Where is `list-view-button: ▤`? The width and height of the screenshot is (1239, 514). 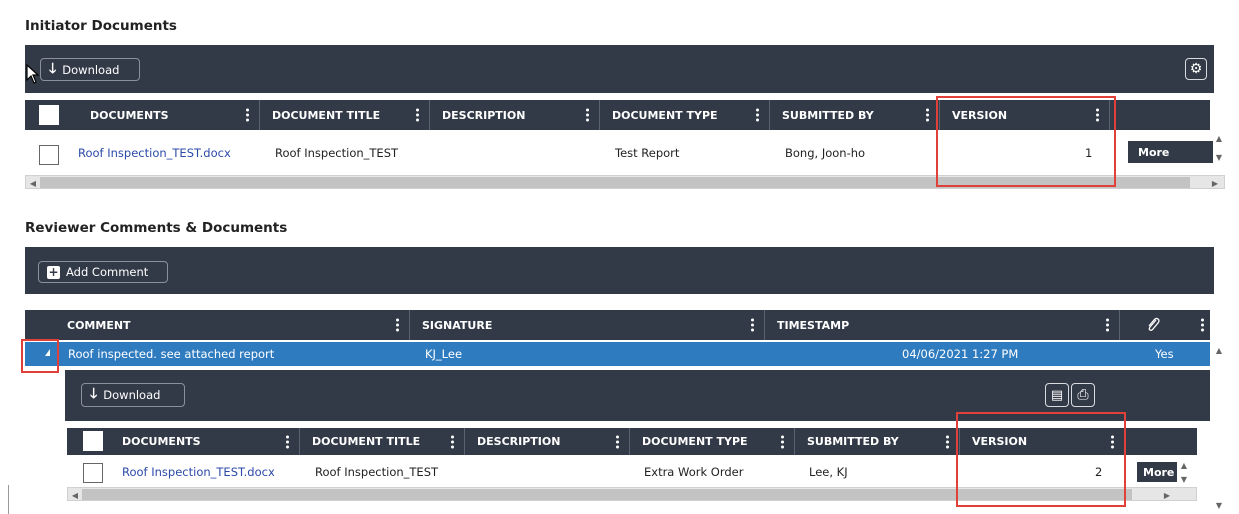 list-view-button: ▤ is located at coordinates (1057, 395).